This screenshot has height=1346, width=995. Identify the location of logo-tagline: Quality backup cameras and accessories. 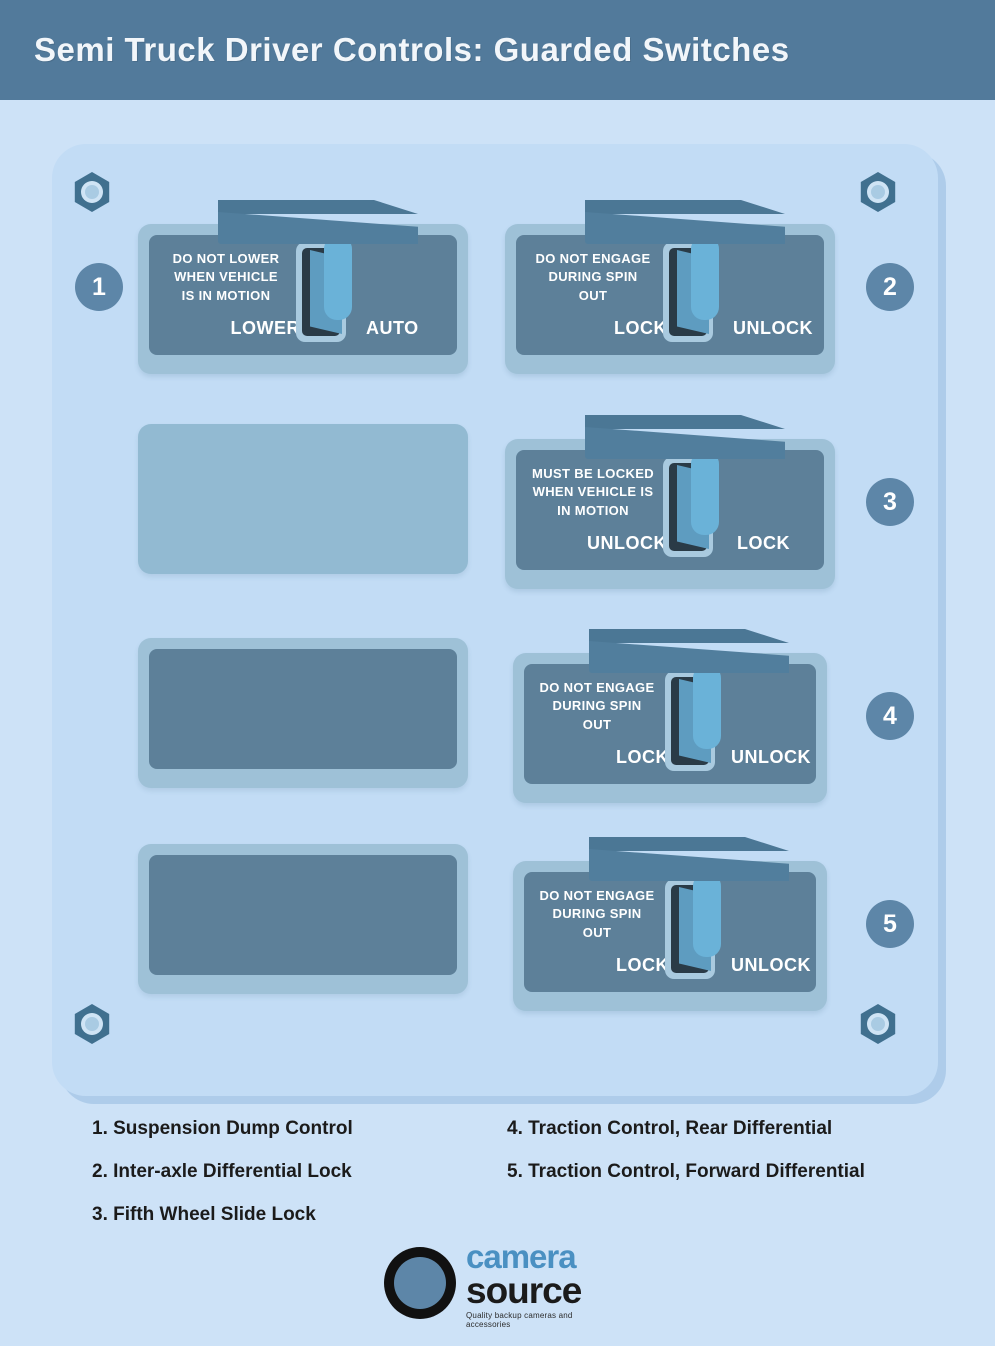
(519, 1320).